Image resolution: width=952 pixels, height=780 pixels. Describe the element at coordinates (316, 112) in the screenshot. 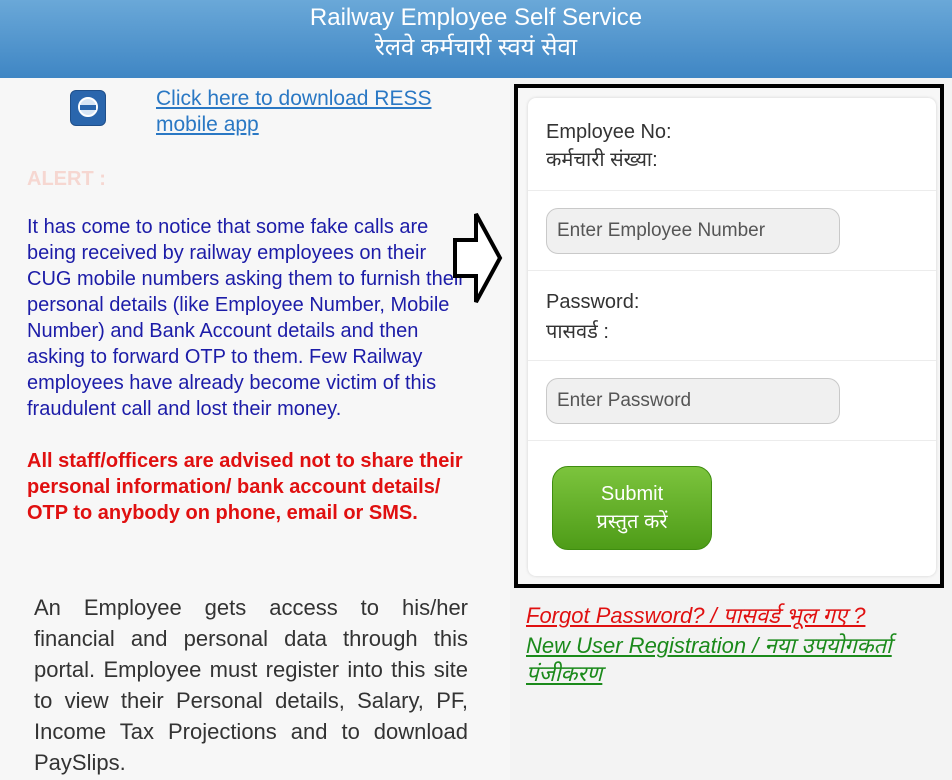

I see `download-app-link: Click here to download RESS mobile app` at that location.